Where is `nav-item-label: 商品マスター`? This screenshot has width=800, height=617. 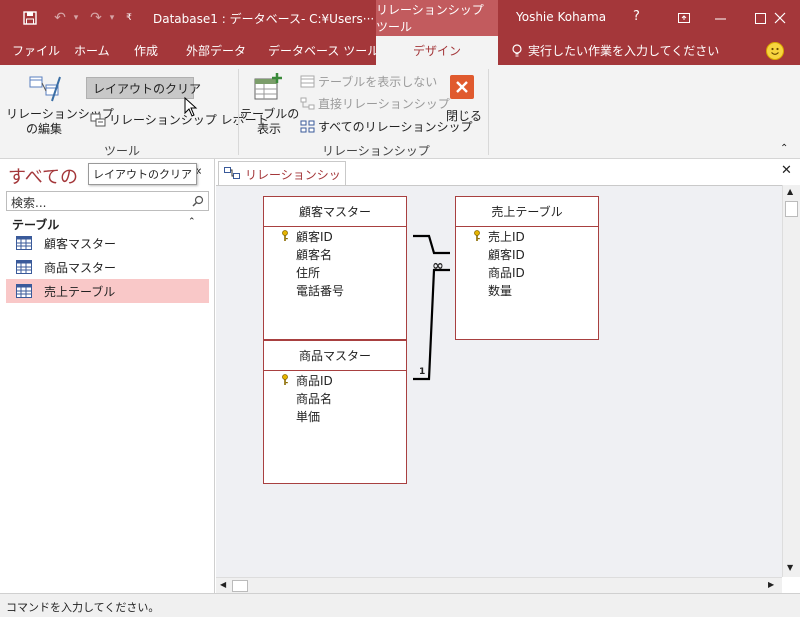
nav-item-label: 商品マスター is located at coordinates (80, 267).